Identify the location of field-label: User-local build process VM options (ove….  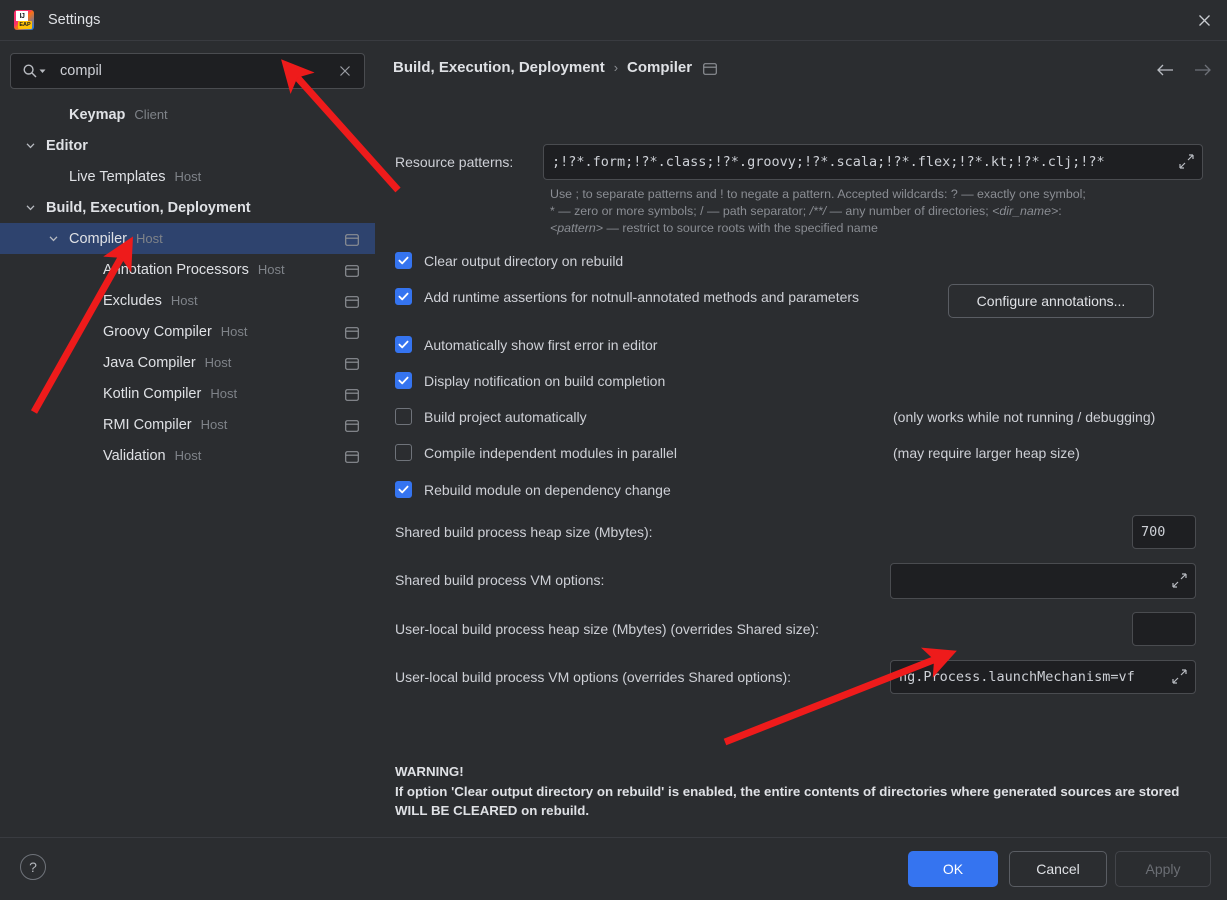
(593, 677).